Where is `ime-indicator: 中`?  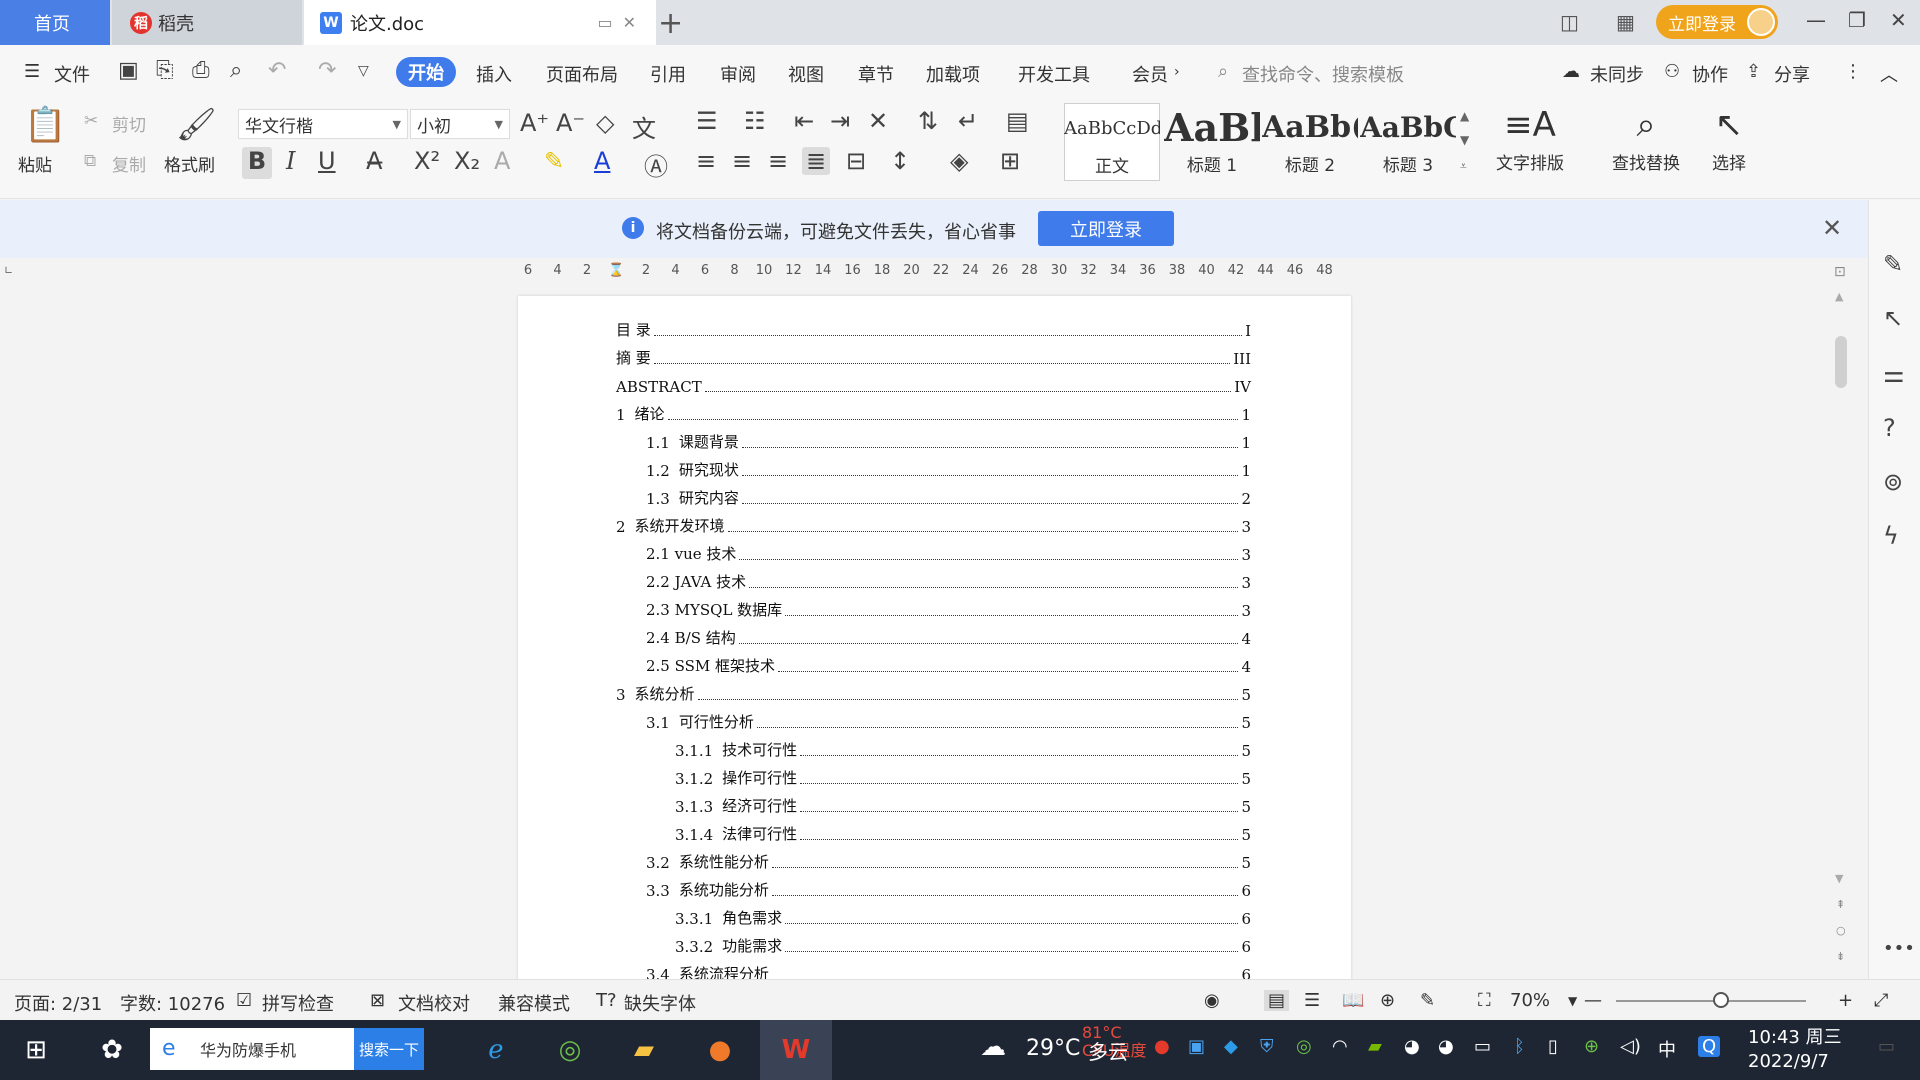
ime-indicator: 中 is located at coordinates (1667, 1049).